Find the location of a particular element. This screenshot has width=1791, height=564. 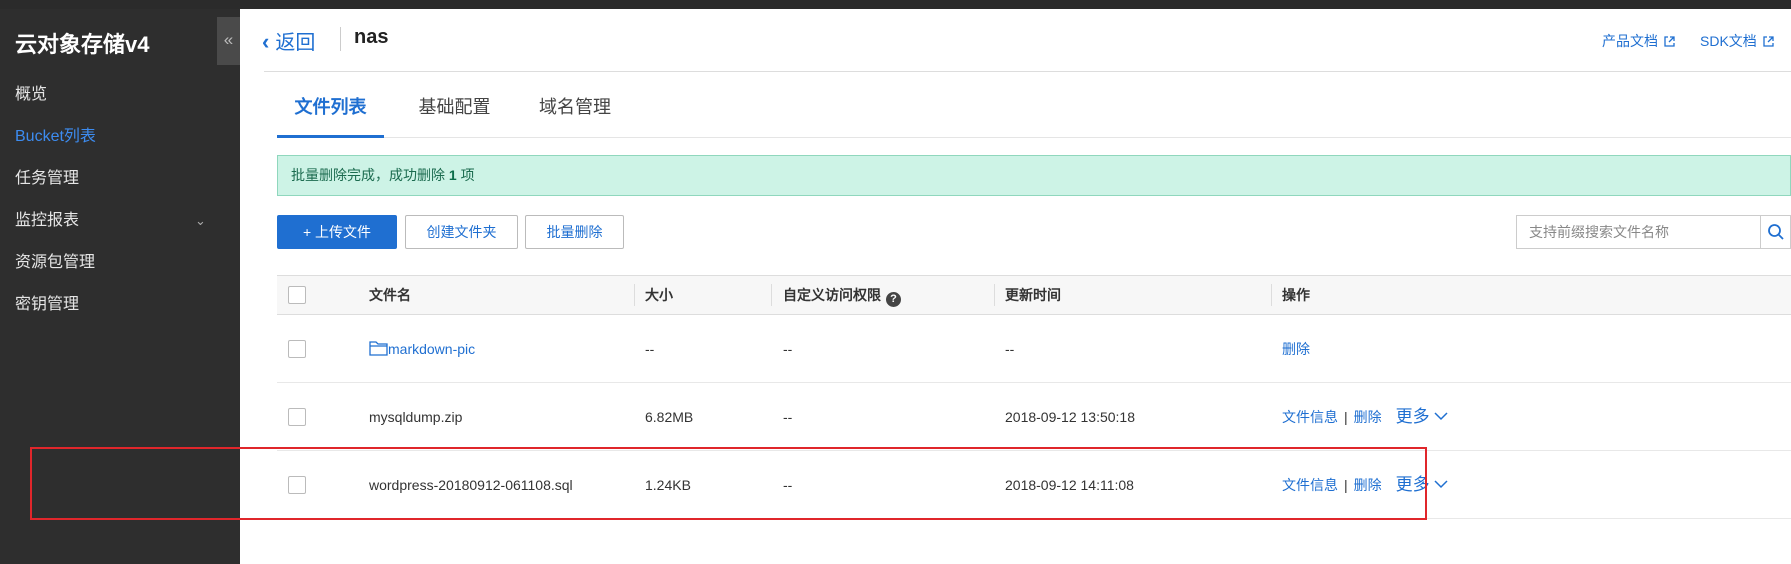

column-header-updated: 更新时间 is located at coordinates (1033, 295).